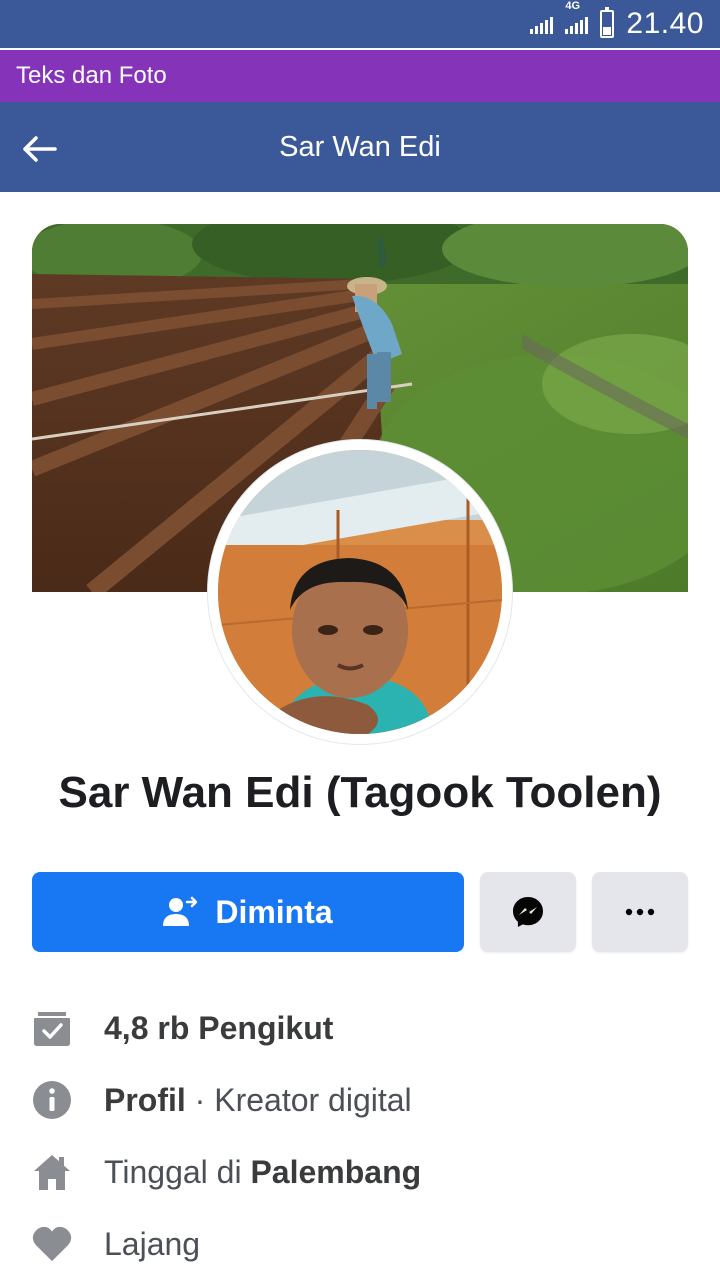  I want to click on app-banner: Teks dan Foto, so click(360, 76).